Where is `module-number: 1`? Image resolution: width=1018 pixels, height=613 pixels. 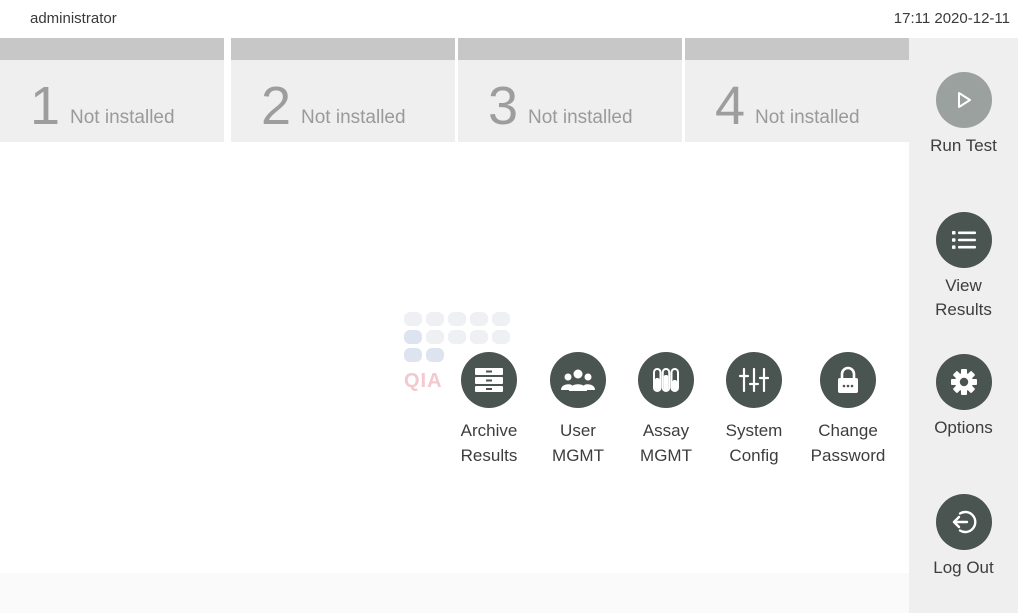 module-number: 1 is located at coordinates (45, 106).